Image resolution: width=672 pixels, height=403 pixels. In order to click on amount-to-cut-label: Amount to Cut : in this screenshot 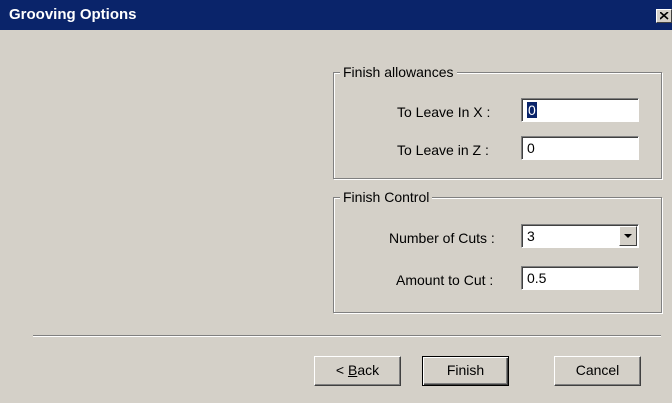, I will do `click(445, 280)`.